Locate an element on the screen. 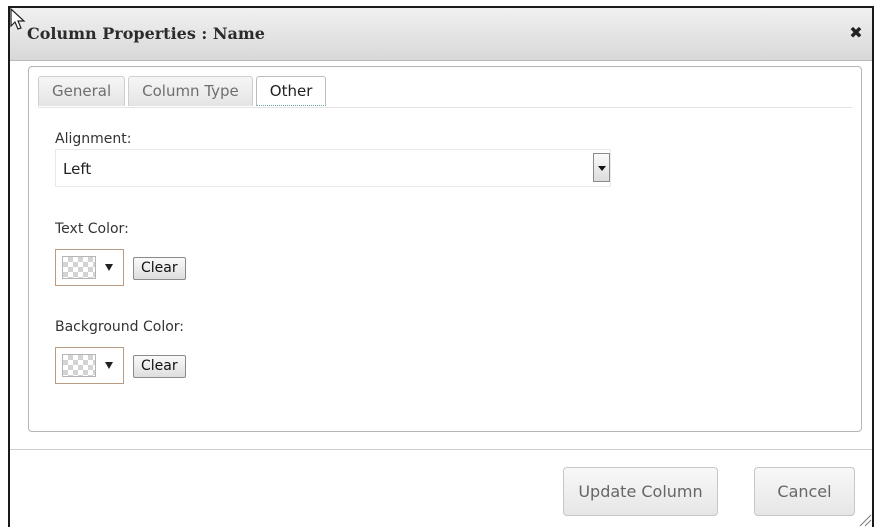 Image resolution: width=877 pixels, height=527 pixels. tab-bar: General Column Type Other is located at coordinates (183, 92).